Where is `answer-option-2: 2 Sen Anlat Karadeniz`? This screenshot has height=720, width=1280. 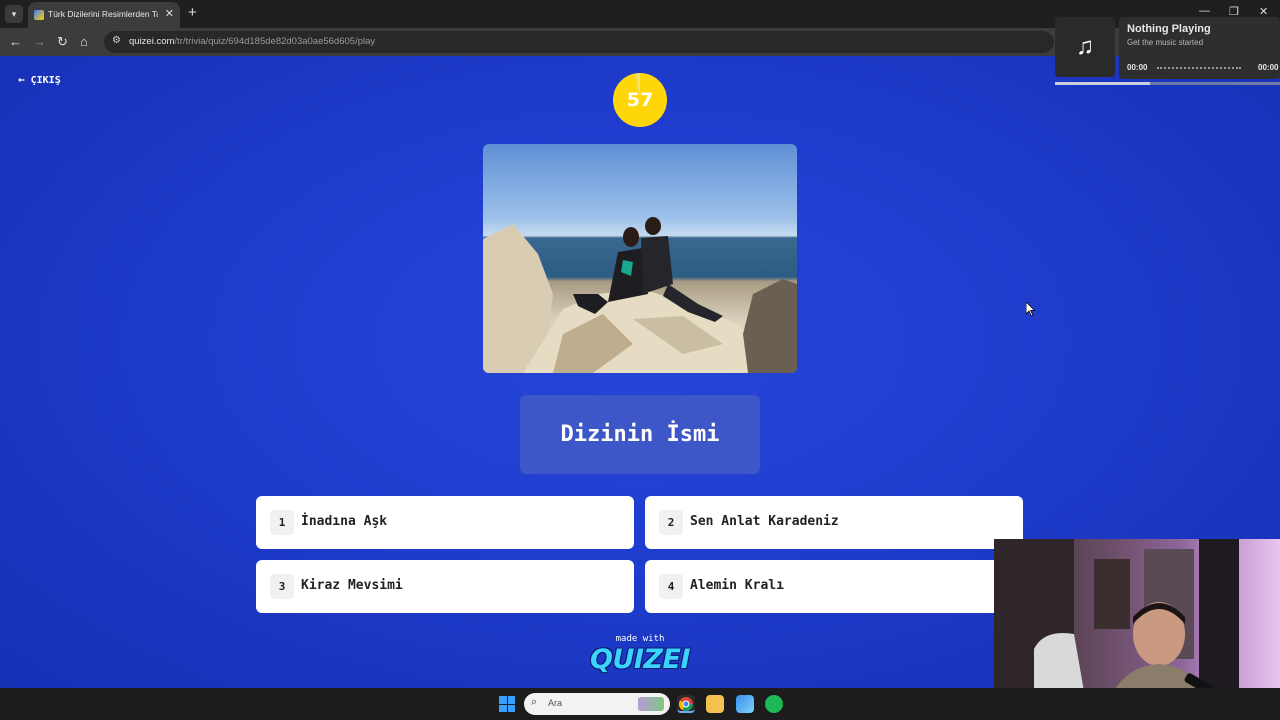
answer-option-2: 2 Sen Anlat Karadeniz is located at coordinates (834, 522).